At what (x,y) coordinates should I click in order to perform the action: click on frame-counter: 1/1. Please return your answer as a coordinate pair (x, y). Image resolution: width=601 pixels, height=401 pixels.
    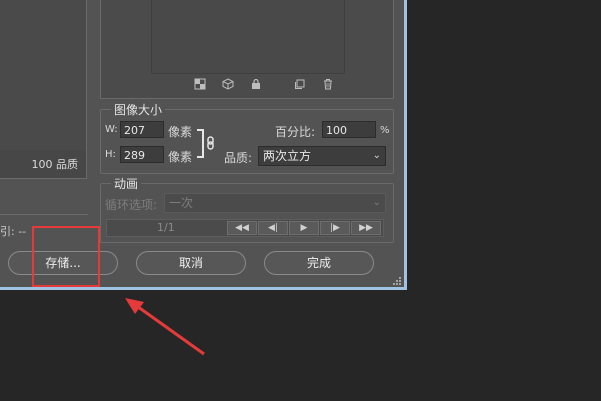
    Looking at the image, I should click on (166, 227).